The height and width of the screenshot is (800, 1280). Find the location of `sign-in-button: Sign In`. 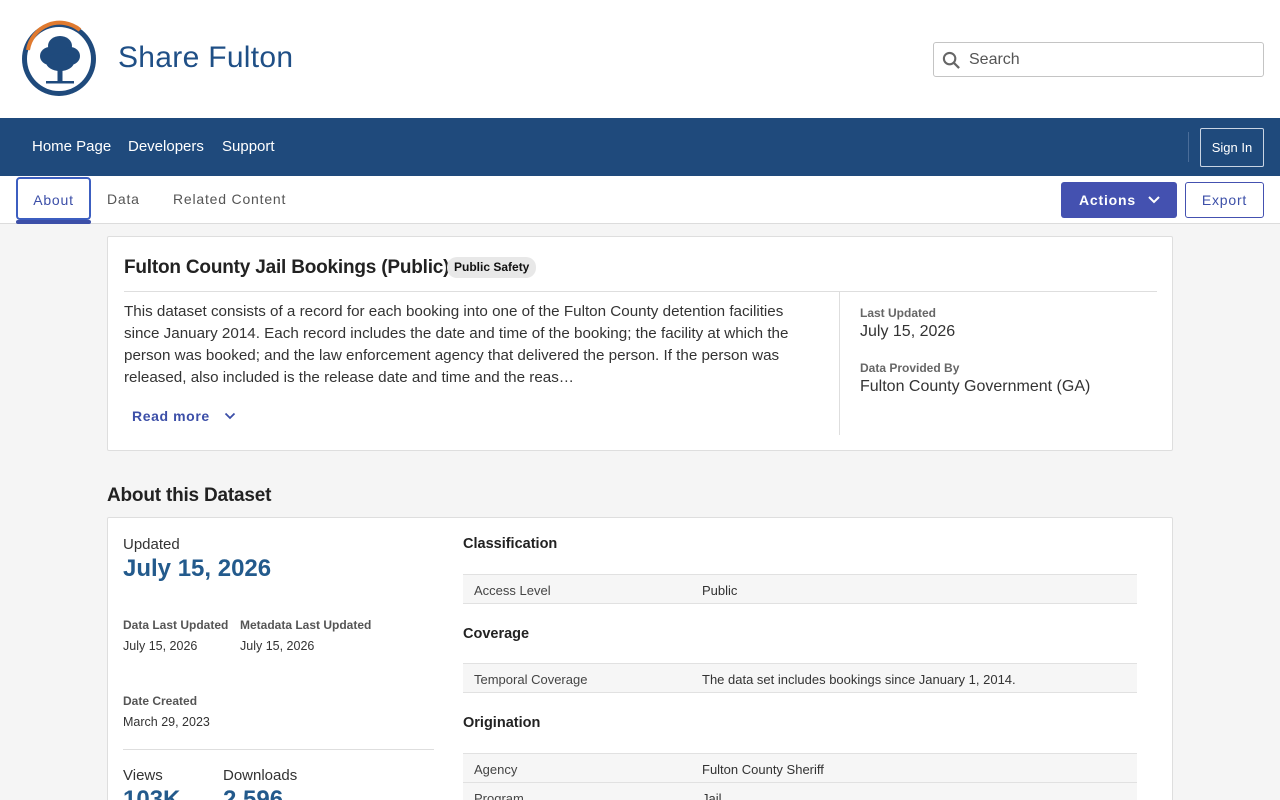

sign-in-button: Sign In is located at coordinates (1232, 147).